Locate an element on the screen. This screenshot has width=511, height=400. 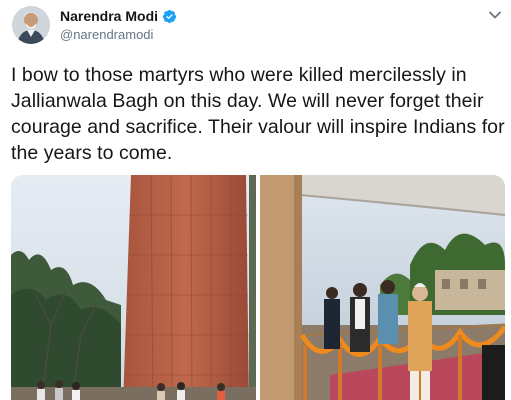
verified-badge-icon is located at coordinates (169, 16).